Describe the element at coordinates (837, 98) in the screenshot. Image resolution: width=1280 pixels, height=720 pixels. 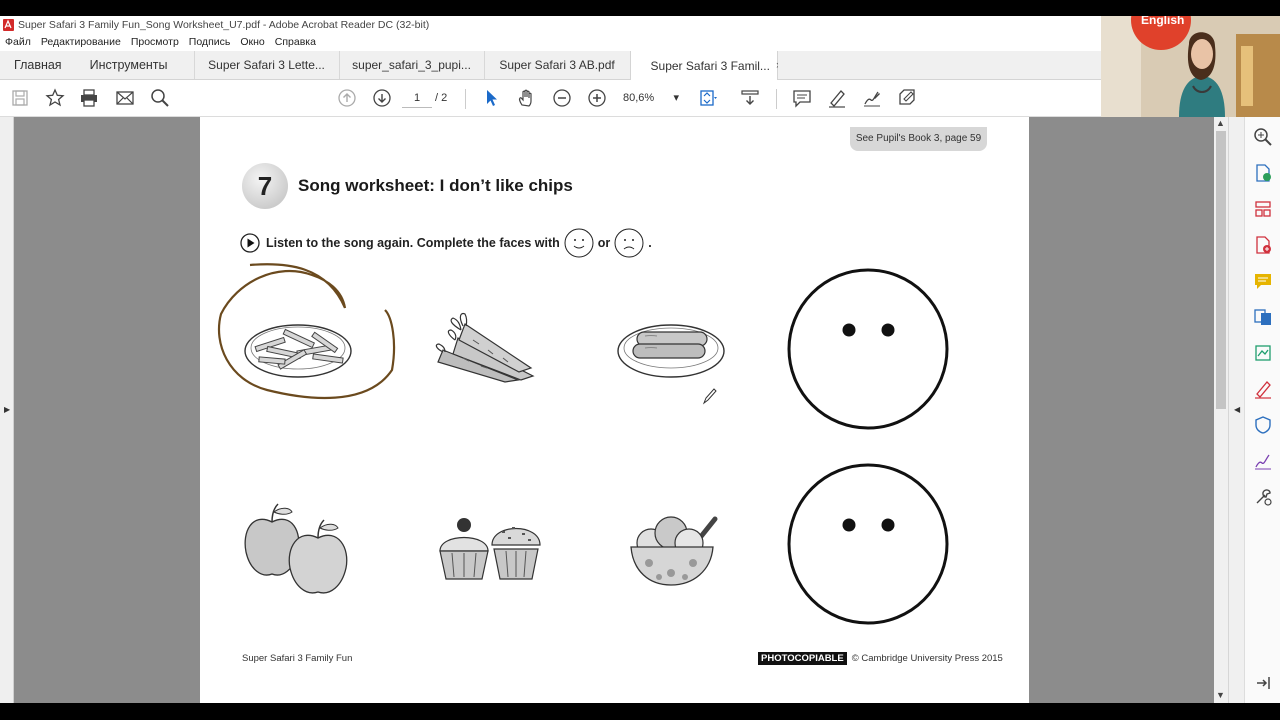
I see `highlight-pen-icon` at that location.